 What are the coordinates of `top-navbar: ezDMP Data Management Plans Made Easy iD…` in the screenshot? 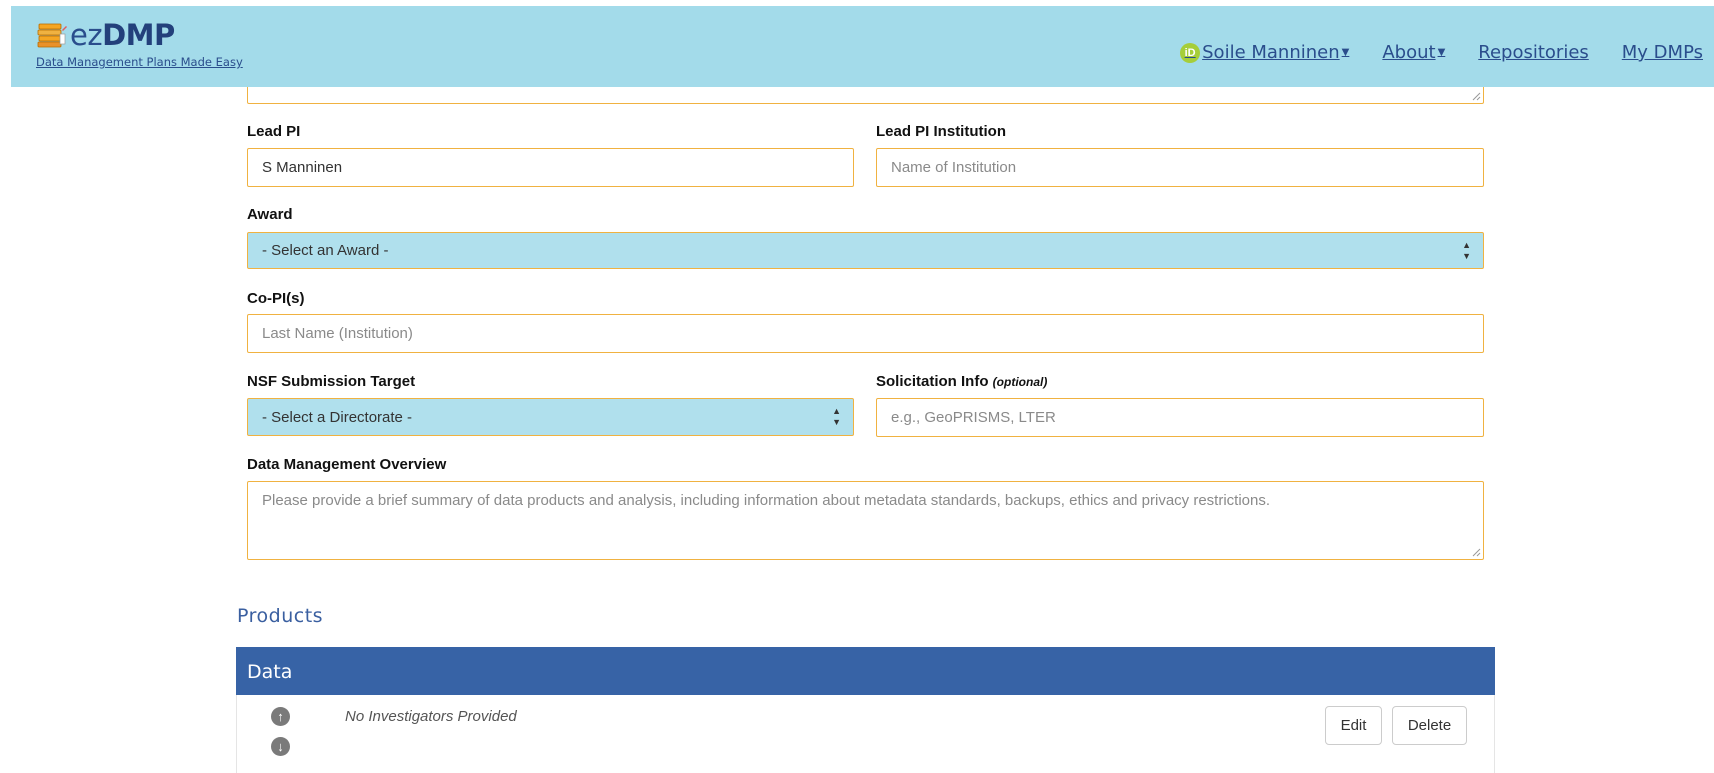 It's located at (862, 46).